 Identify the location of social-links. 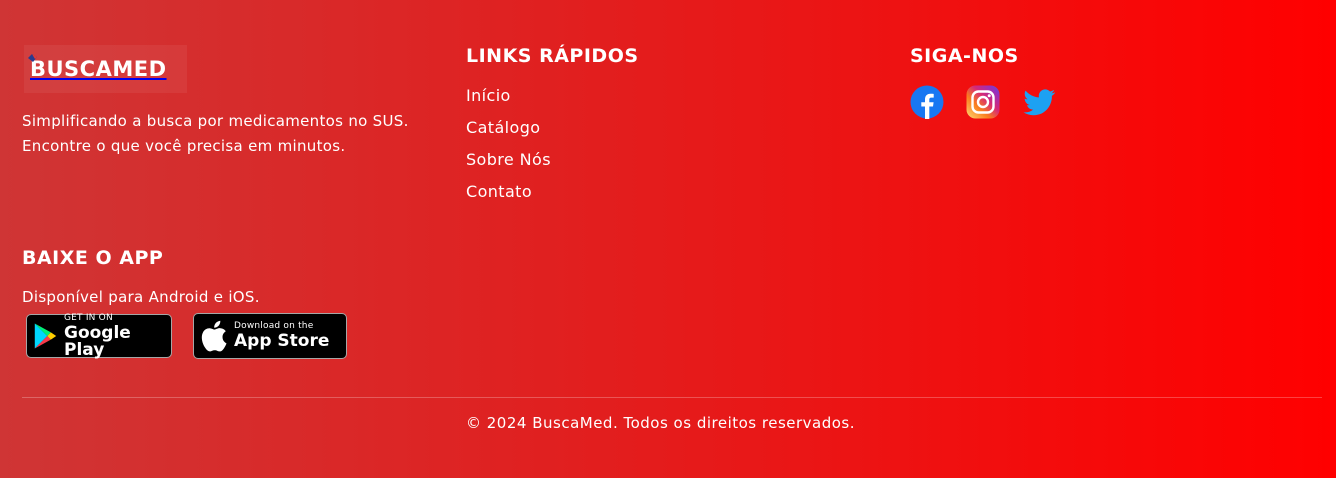
(983, 102).